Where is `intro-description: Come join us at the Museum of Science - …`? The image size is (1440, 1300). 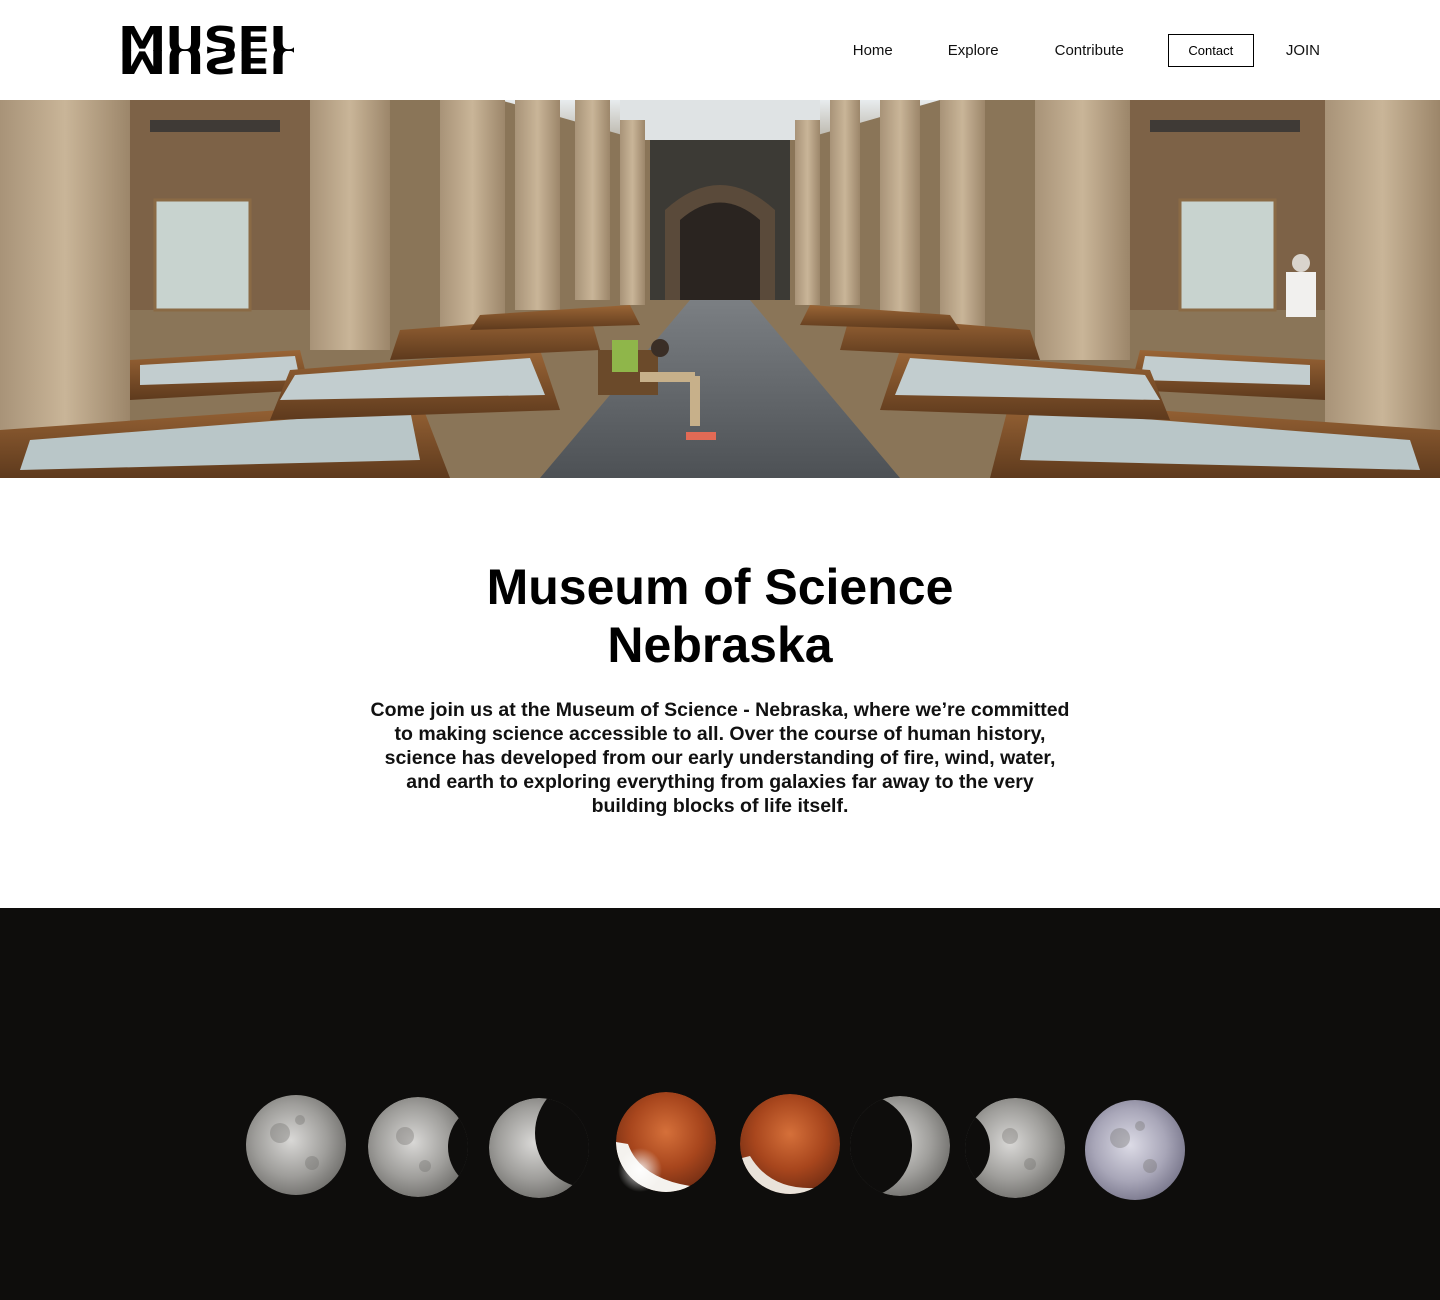 intro-description: Come join us at the Museum of Science - … is located at coordinates (720, 758).